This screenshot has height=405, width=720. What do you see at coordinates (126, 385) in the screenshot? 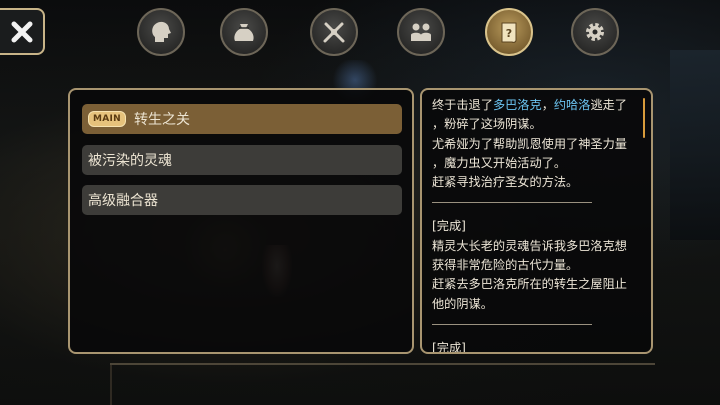
I see `bottom-decoration` at bounding box center [126, 385].